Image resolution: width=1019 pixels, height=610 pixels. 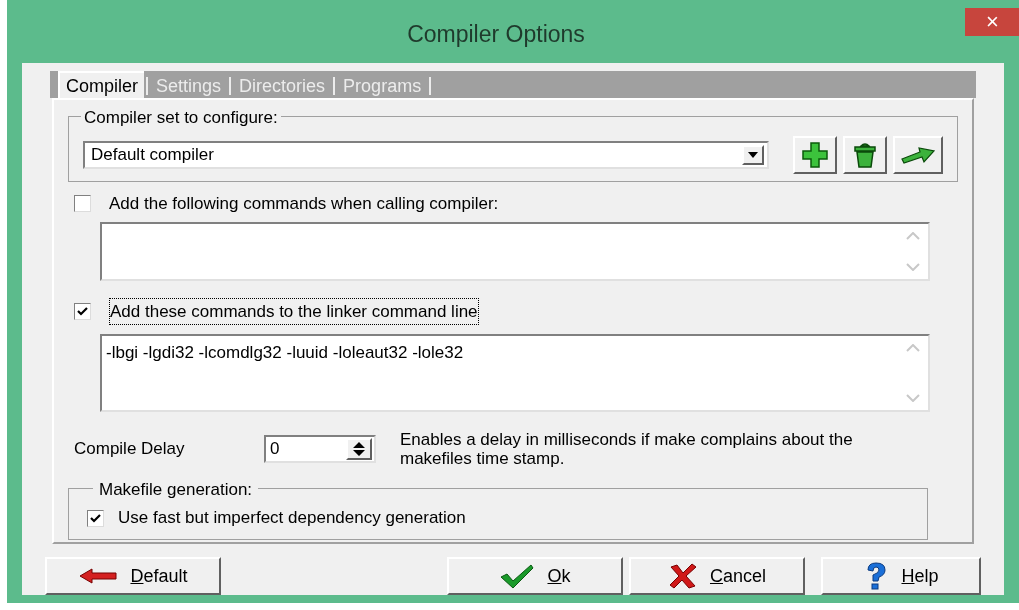 I want to click on default-button: Default, so click(x=133, y=576).